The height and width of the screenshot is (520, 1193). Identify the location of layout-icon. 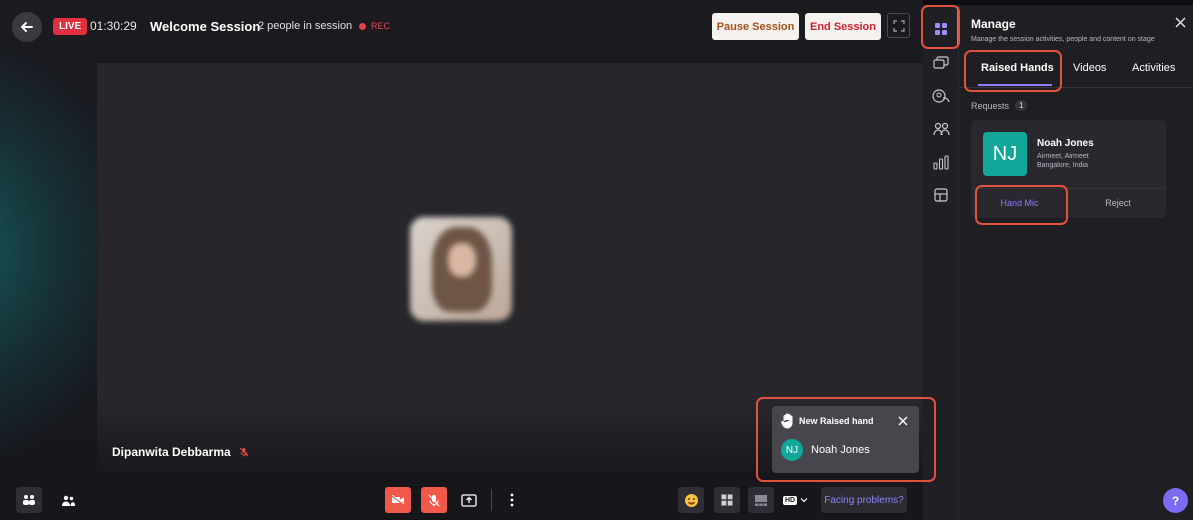
(761, 500).